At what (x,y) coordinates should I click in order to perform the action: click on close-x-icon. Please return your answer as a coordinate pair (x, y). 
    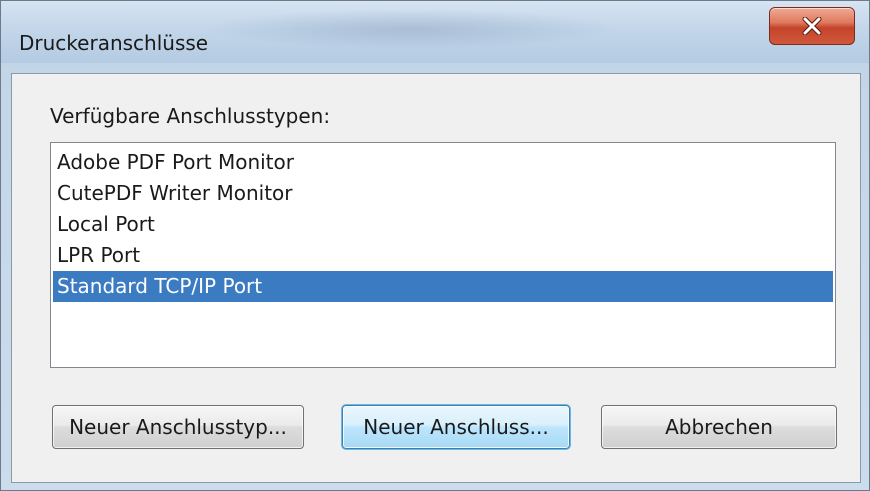
    Looking at the image, I should click on (812, 26).